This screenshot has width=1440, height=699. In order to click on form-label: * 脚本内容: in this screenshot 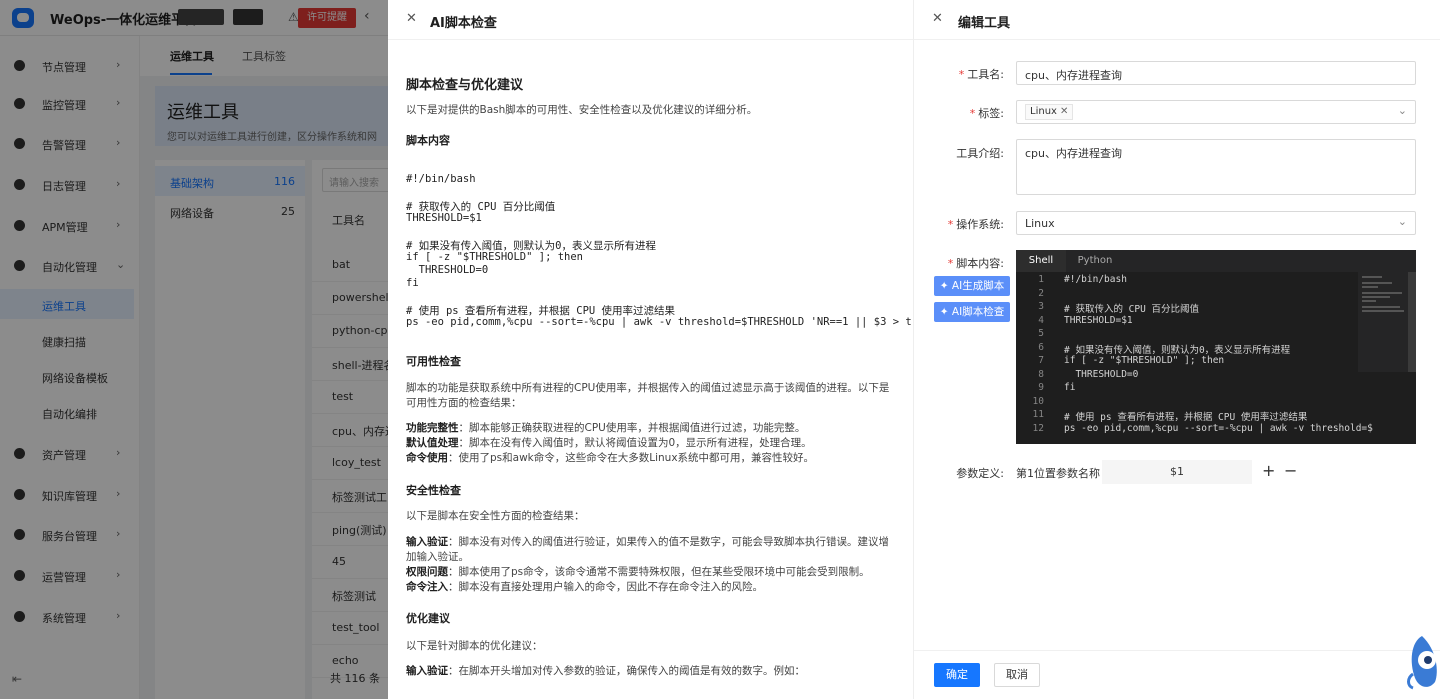, I will do `click(959, 263)`.